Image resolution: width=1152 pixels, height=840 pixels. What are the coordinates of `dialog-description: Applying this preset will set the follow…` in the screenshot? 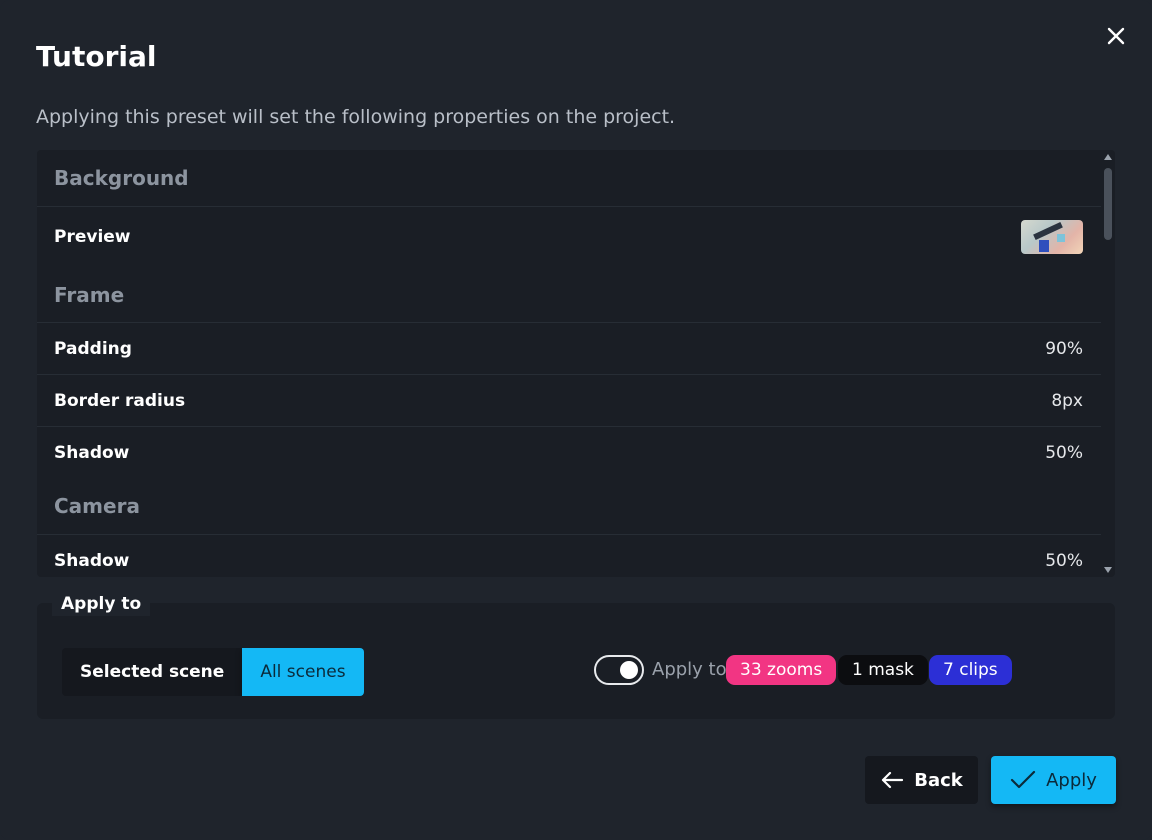 It's located at (356, 117).